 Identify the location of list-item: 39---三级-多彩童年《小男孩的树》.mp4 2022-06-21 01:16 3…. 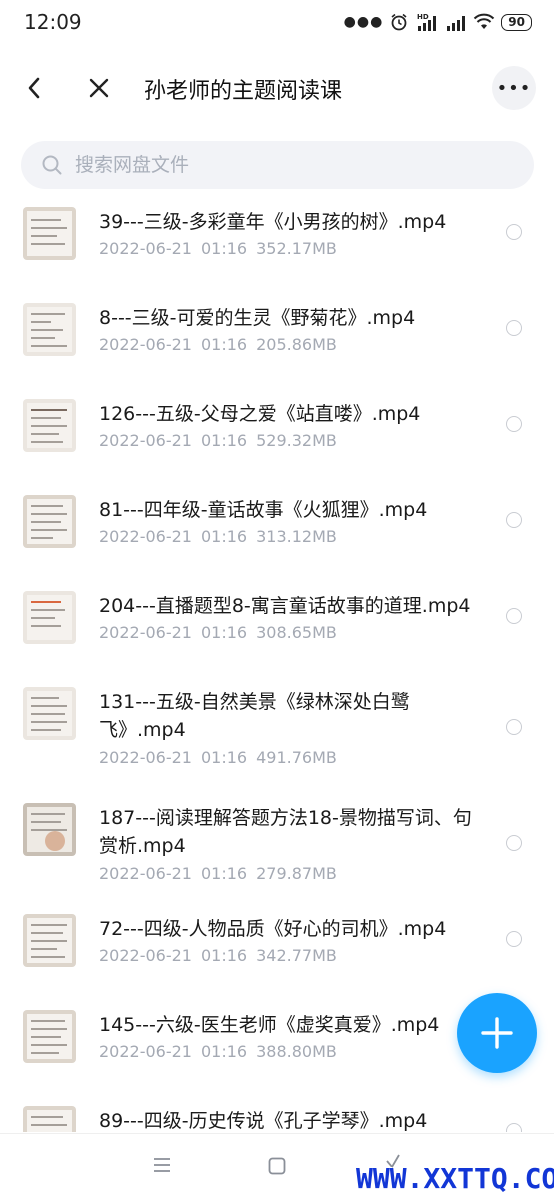
(277, 243).